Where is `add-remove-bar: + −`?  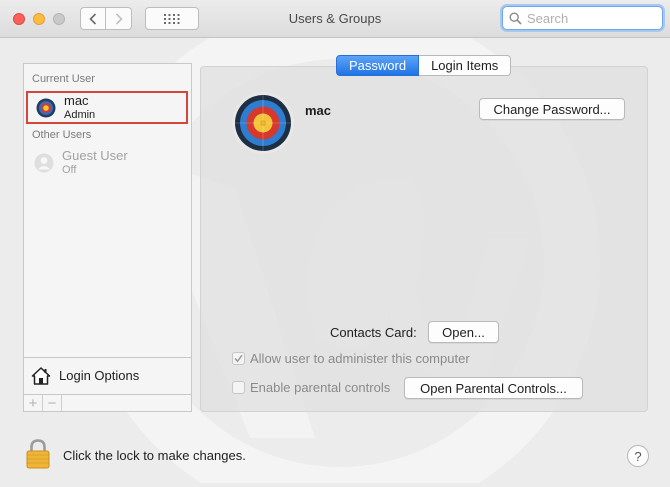 add-remove-bar: + − is located at coordinates (107, 402).